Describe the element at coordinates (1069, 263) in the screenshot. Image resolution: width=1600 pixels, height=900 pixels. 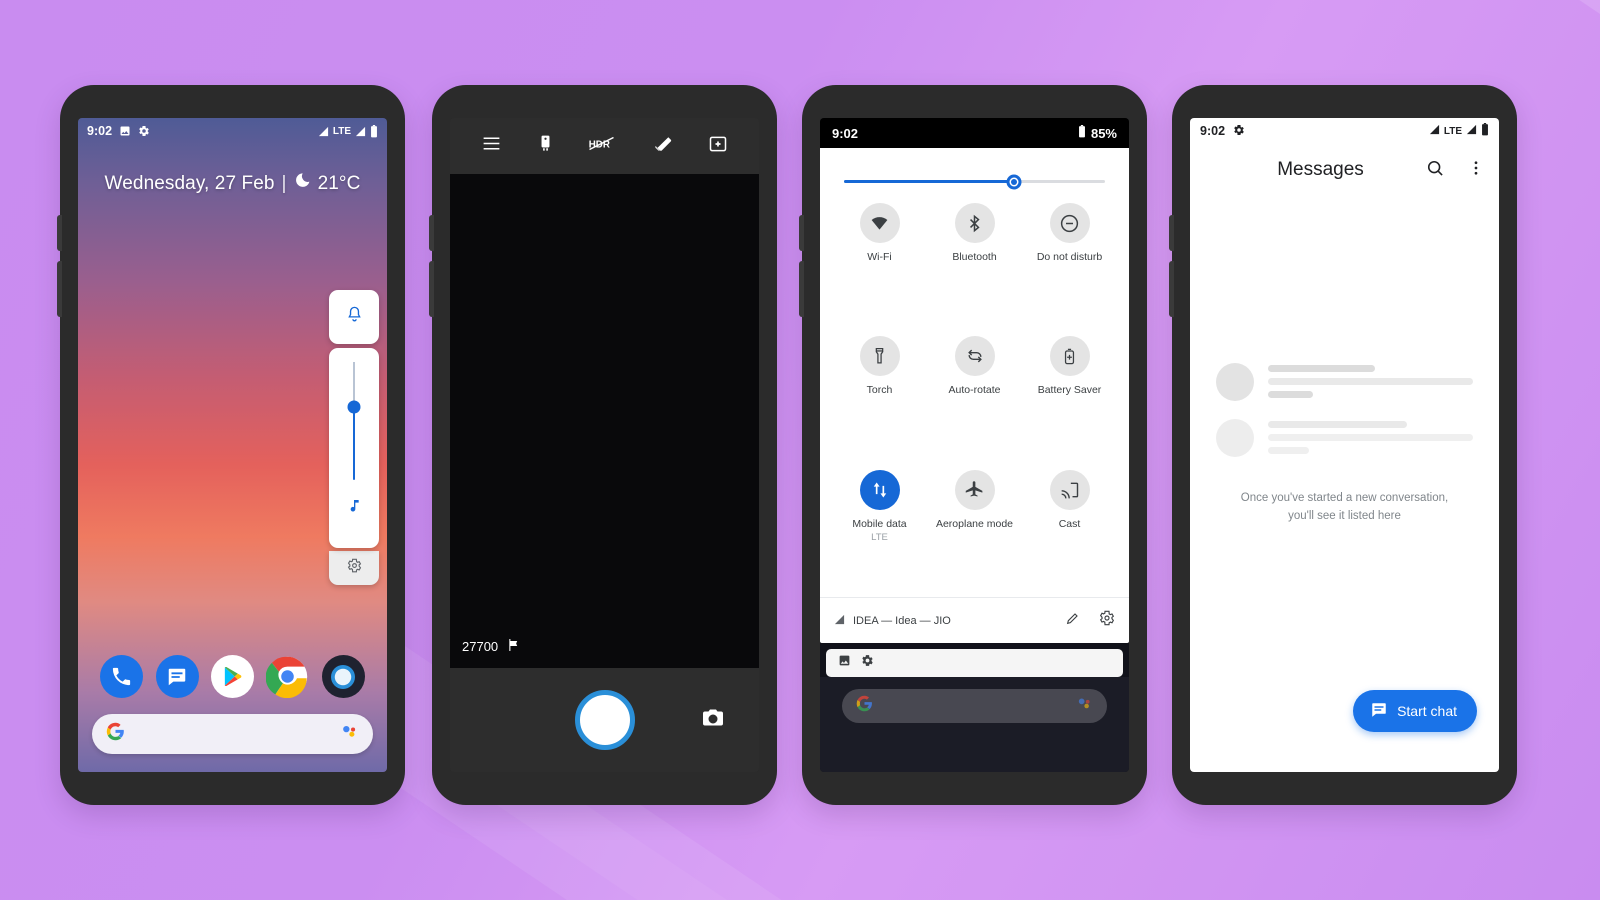
I see `qs-tile-do-not-disturb: Do not disturb` at that location.